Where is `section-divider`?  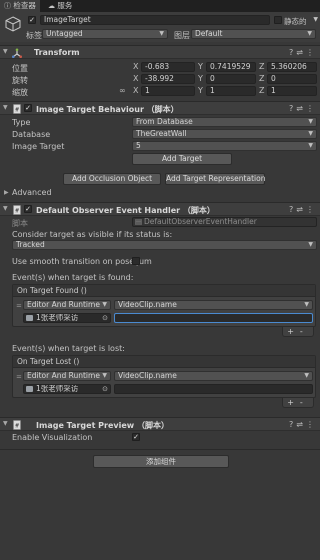 section-divider is located at coordinates (160, 449).